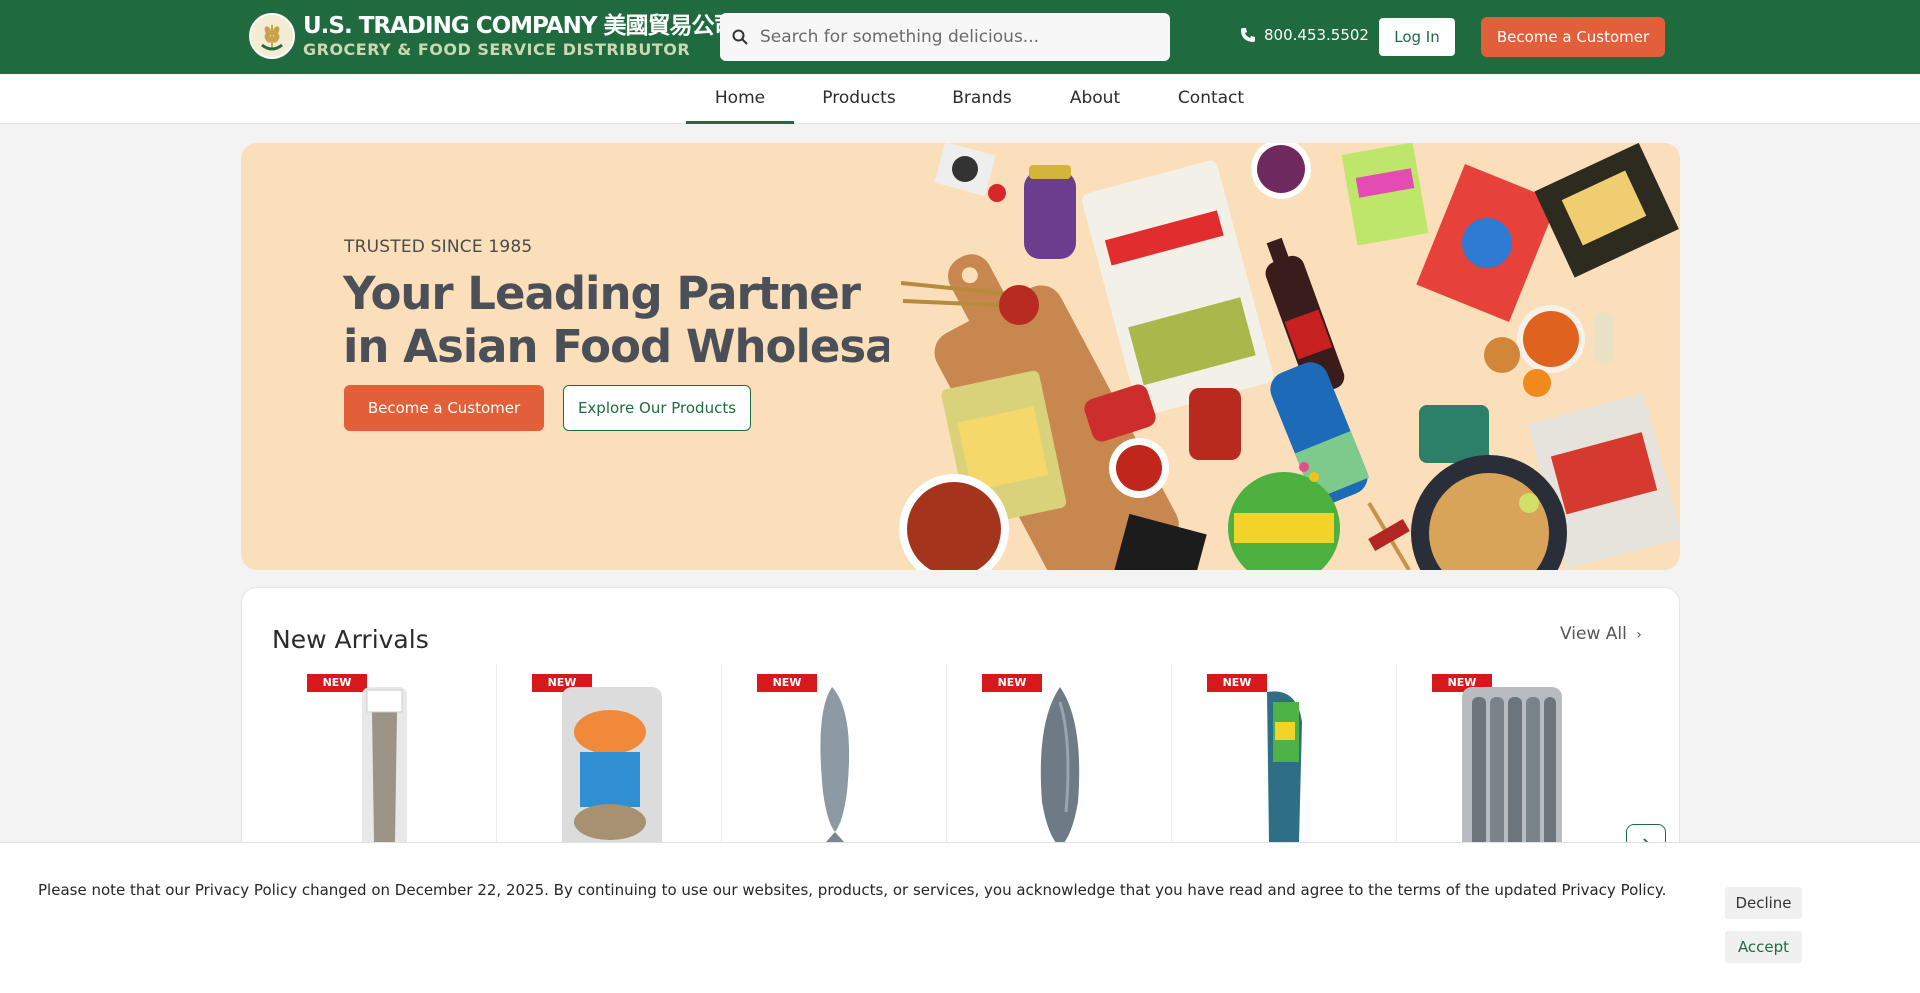 The image size is (1920, 993). What do you see at coordinates (1573, 37) in the screenshot?
I see `become-customer-header-button: Become a Customer` at bounding box center [1573, 37].